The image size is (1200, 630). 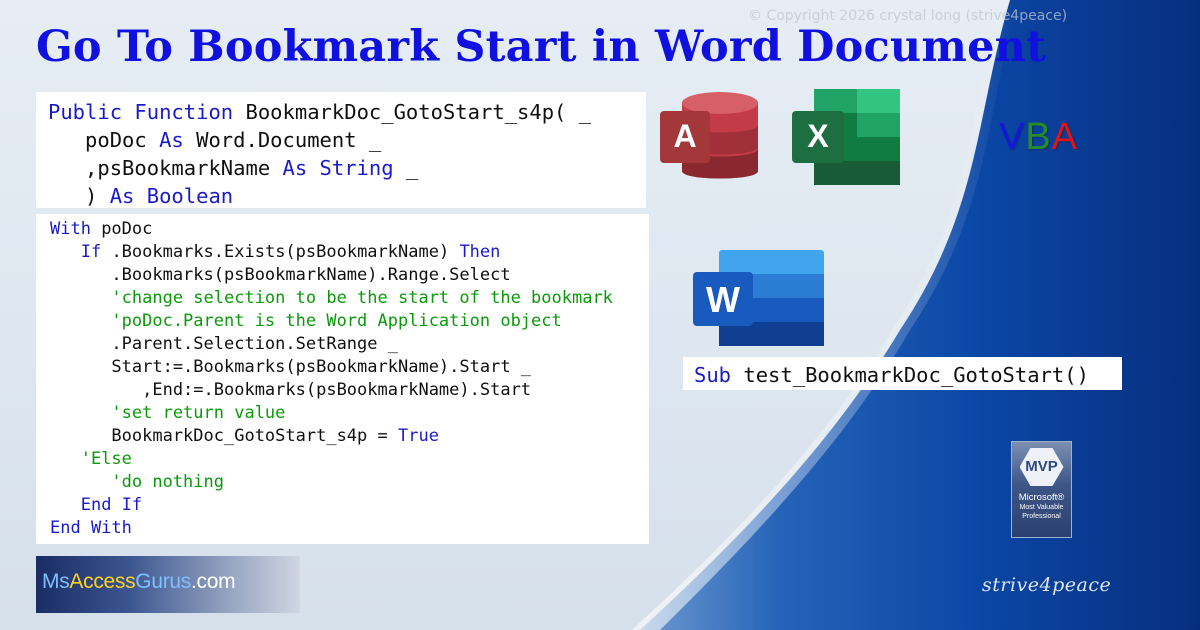 I want to click on code-line: .Parent.Selection.SetRange _, so click(x=349, y=344).